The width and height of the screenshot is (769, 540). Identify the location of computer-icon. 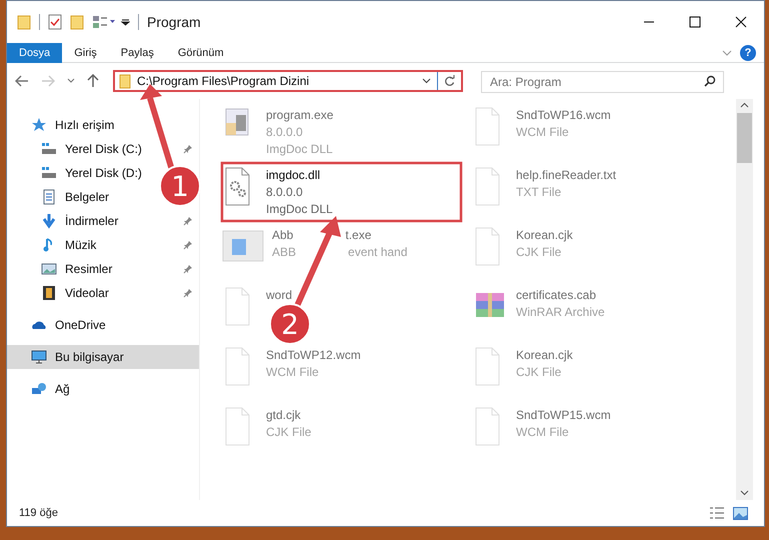
(39, 357).